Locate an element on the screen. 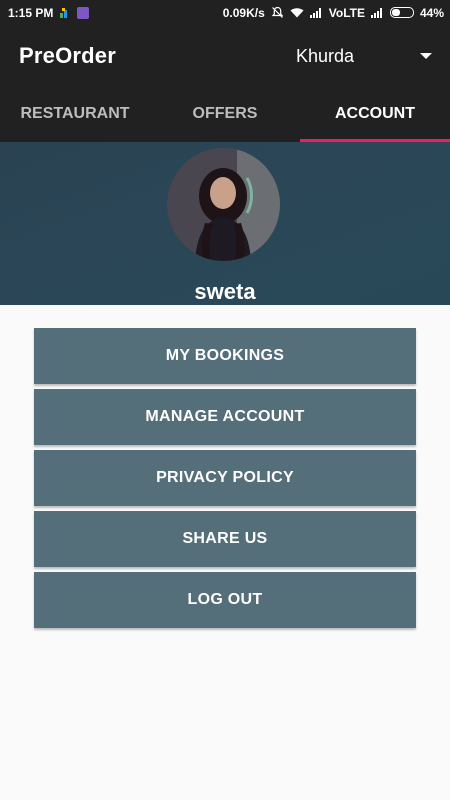 This screenshot has height=800, width=450. status-bar-left: 1:15 PM is located at coordinates (49, 12).